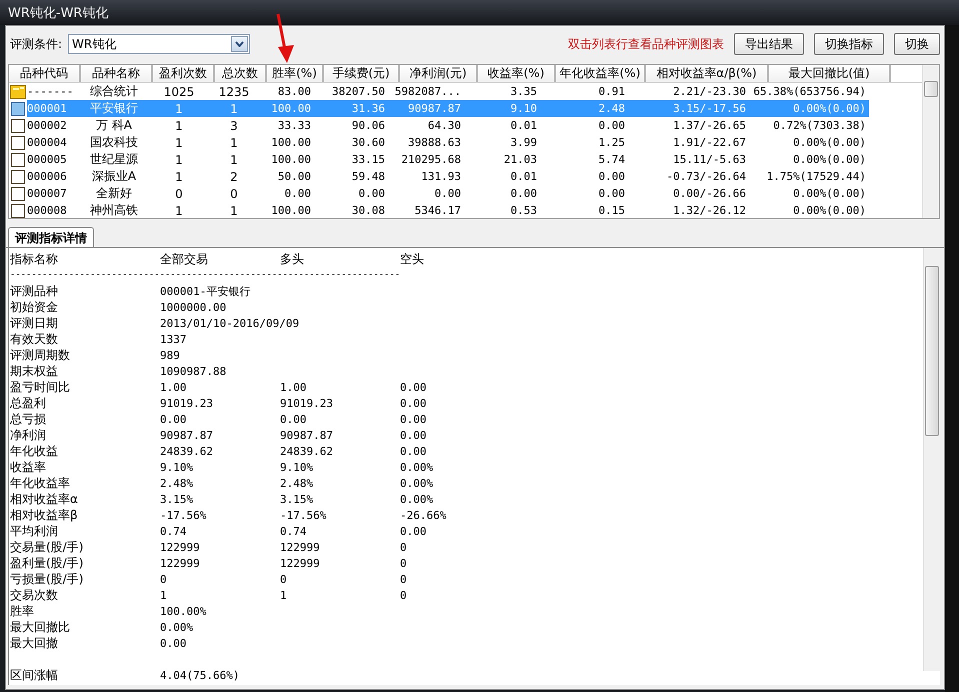  I want to click on metric-value: -17.56%, so click(184, 515).